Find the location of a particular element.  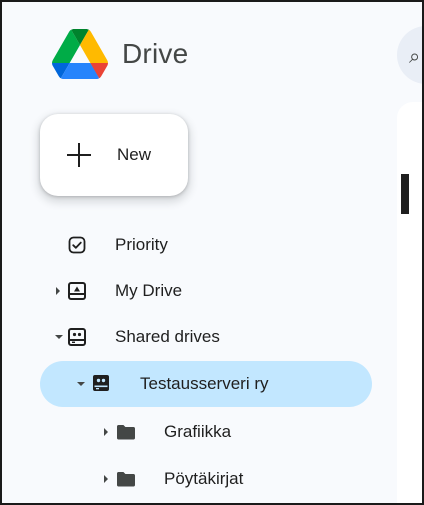

google-drive-logo-icon is located at coordinates (80, 54).